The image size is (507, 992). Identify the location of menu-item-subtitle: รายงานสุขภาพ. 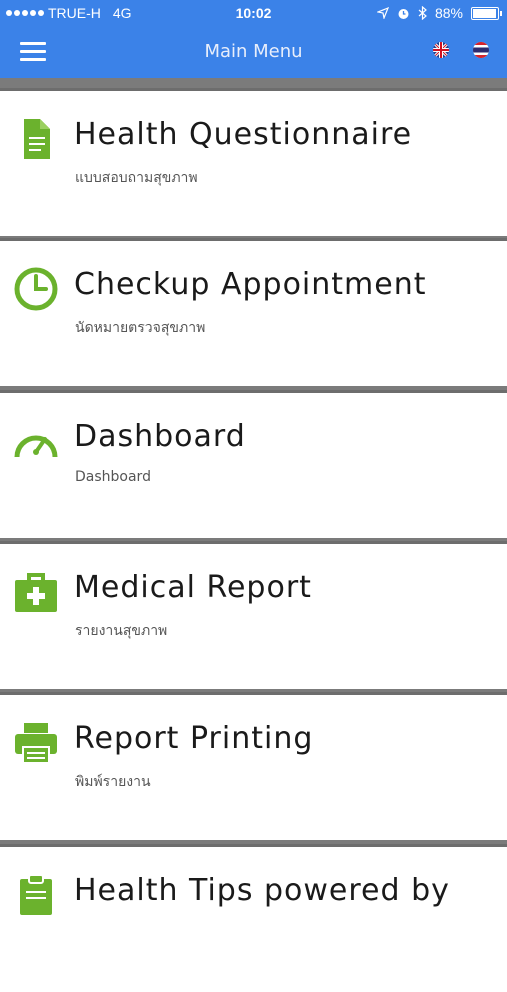
(121, 631).